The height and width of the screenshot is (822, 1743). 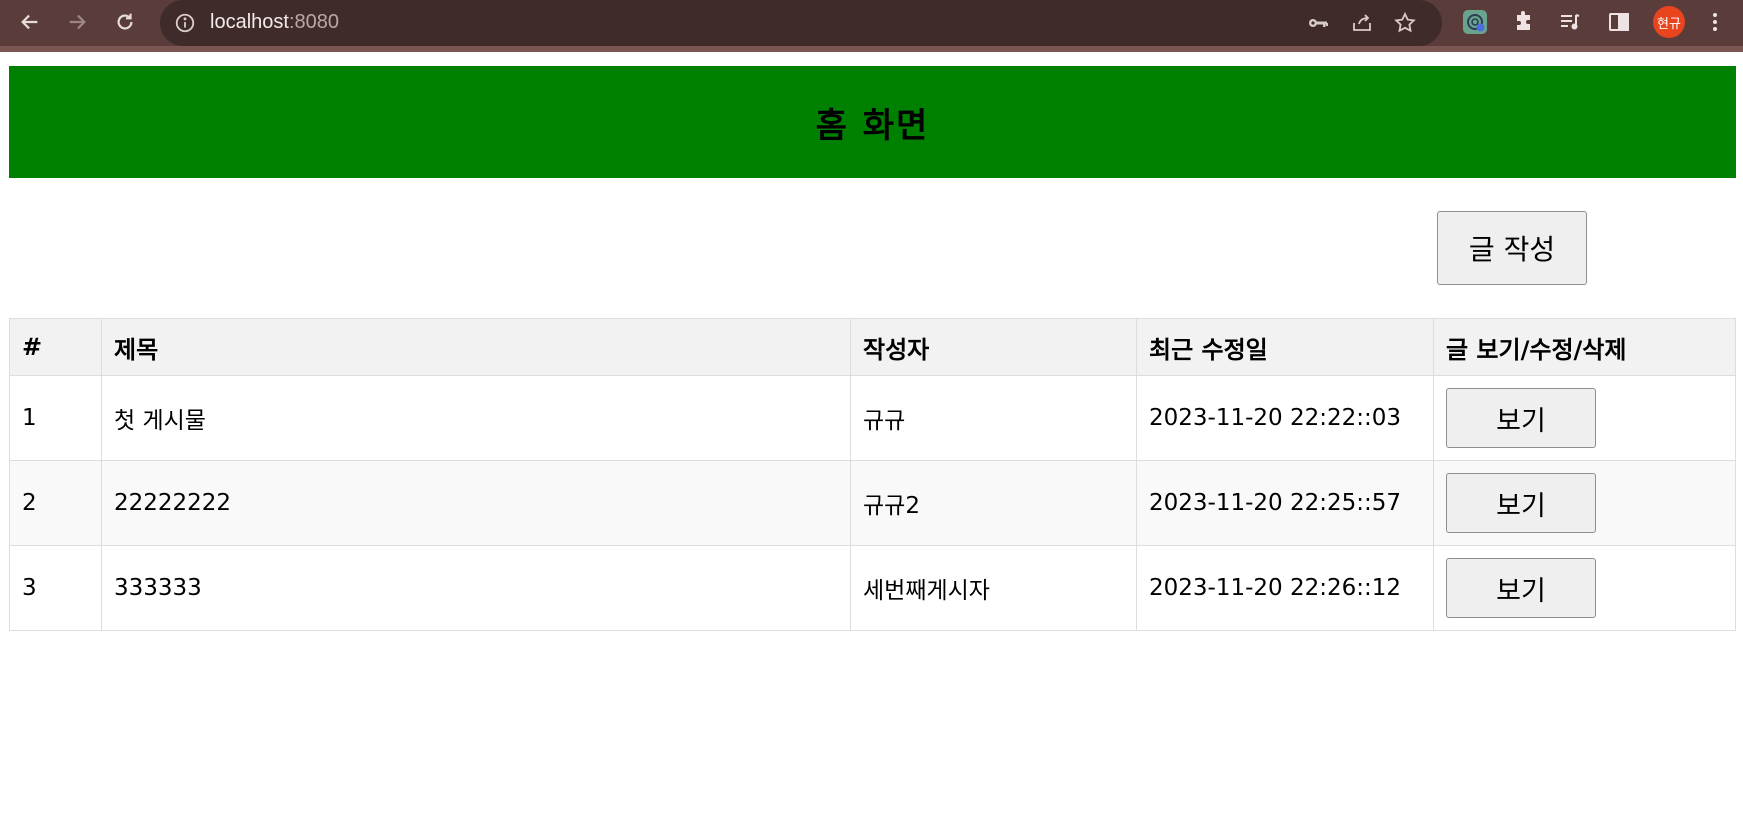 What do you see at coordinates (1405, 23) in the screenshot?
I see `bookmark-star-icon` at bounding box center [1405, 23].